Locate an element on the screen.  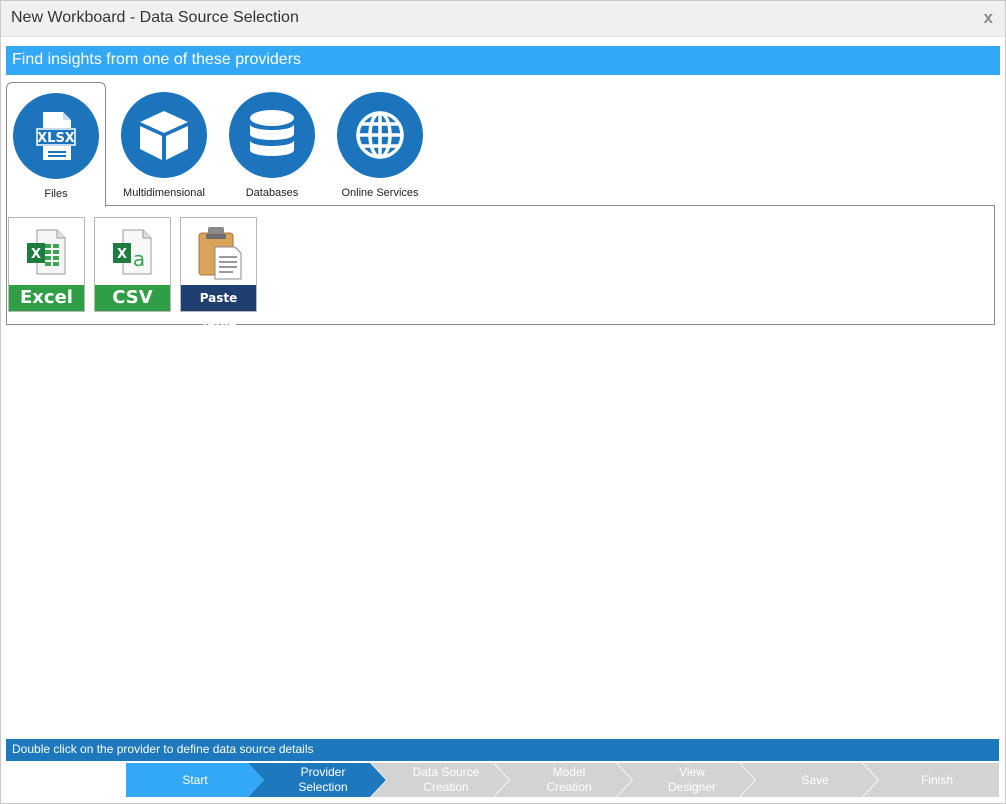
wizard-step-label: Provider Selection is located at coordinates (323, 779).